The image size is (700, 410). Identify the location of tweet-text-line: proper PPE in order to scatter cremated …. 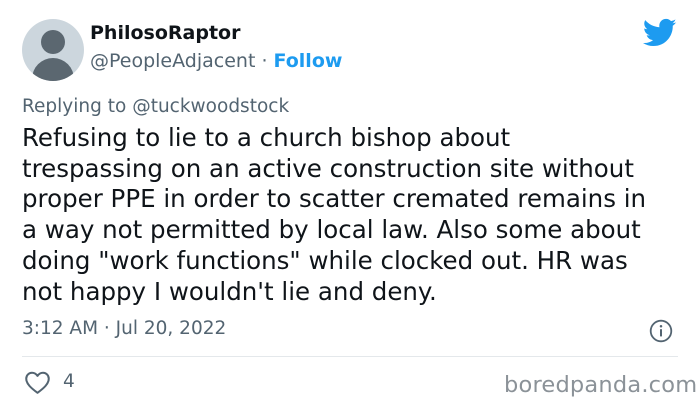
(334, 199).